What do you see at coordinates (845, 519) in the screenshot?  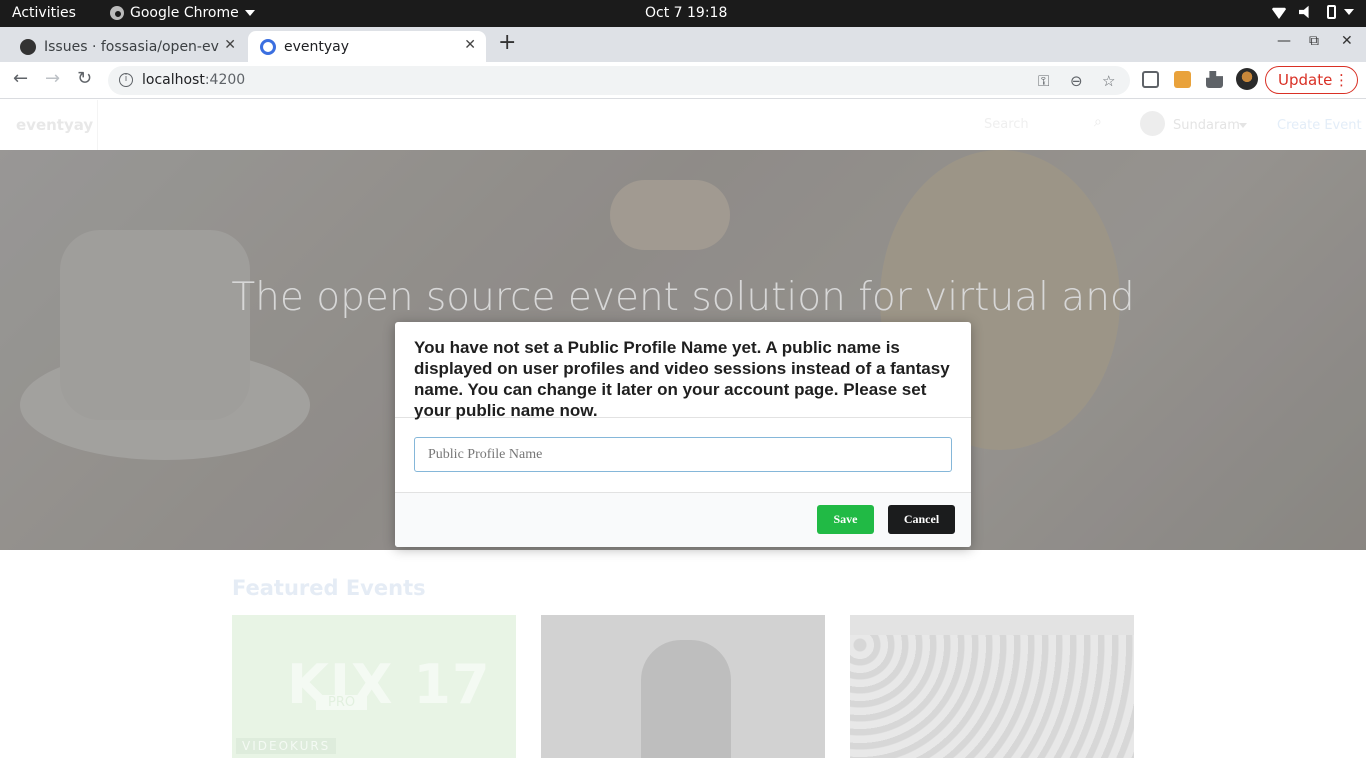 I see `save-button: Save` at bounding box center [845, 519].